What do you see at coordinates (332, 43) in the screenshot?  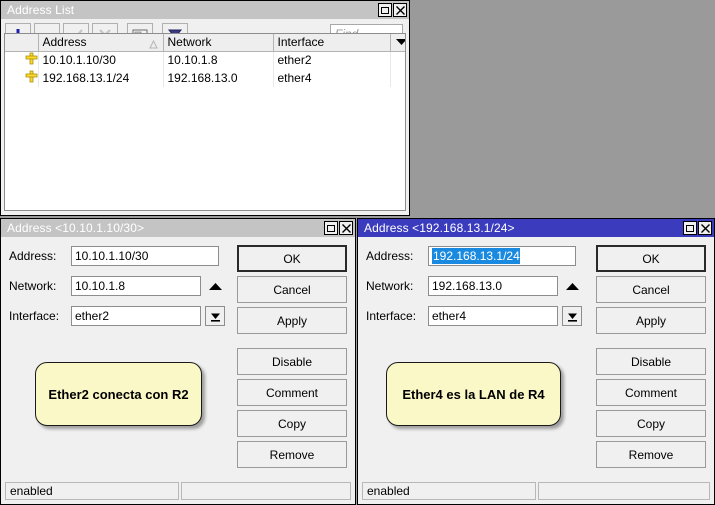 I see `column-header-interface: Interface` at bounding box center [332, 43].